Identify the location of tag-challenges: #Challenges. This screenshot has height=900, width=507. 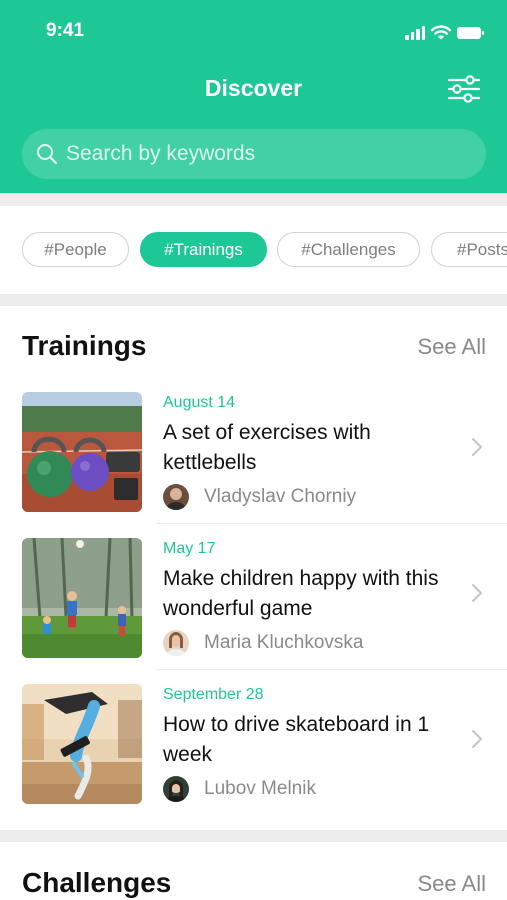
(348, 249).